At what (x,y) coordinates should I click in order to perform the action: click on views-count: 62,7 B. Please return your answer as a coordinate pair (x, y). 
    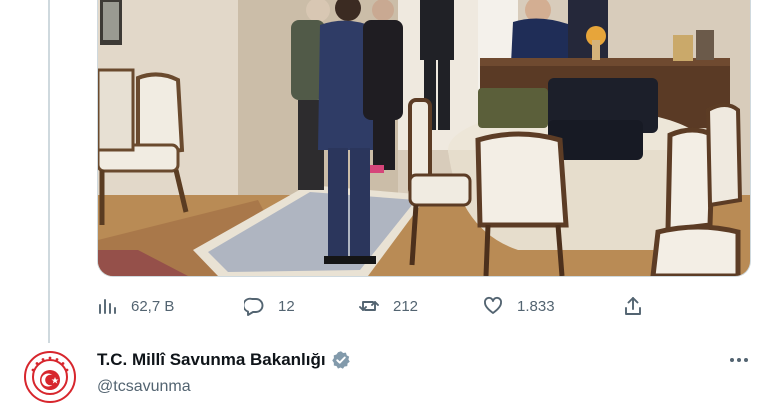
    Looking at the image, I should click on (153, 306).